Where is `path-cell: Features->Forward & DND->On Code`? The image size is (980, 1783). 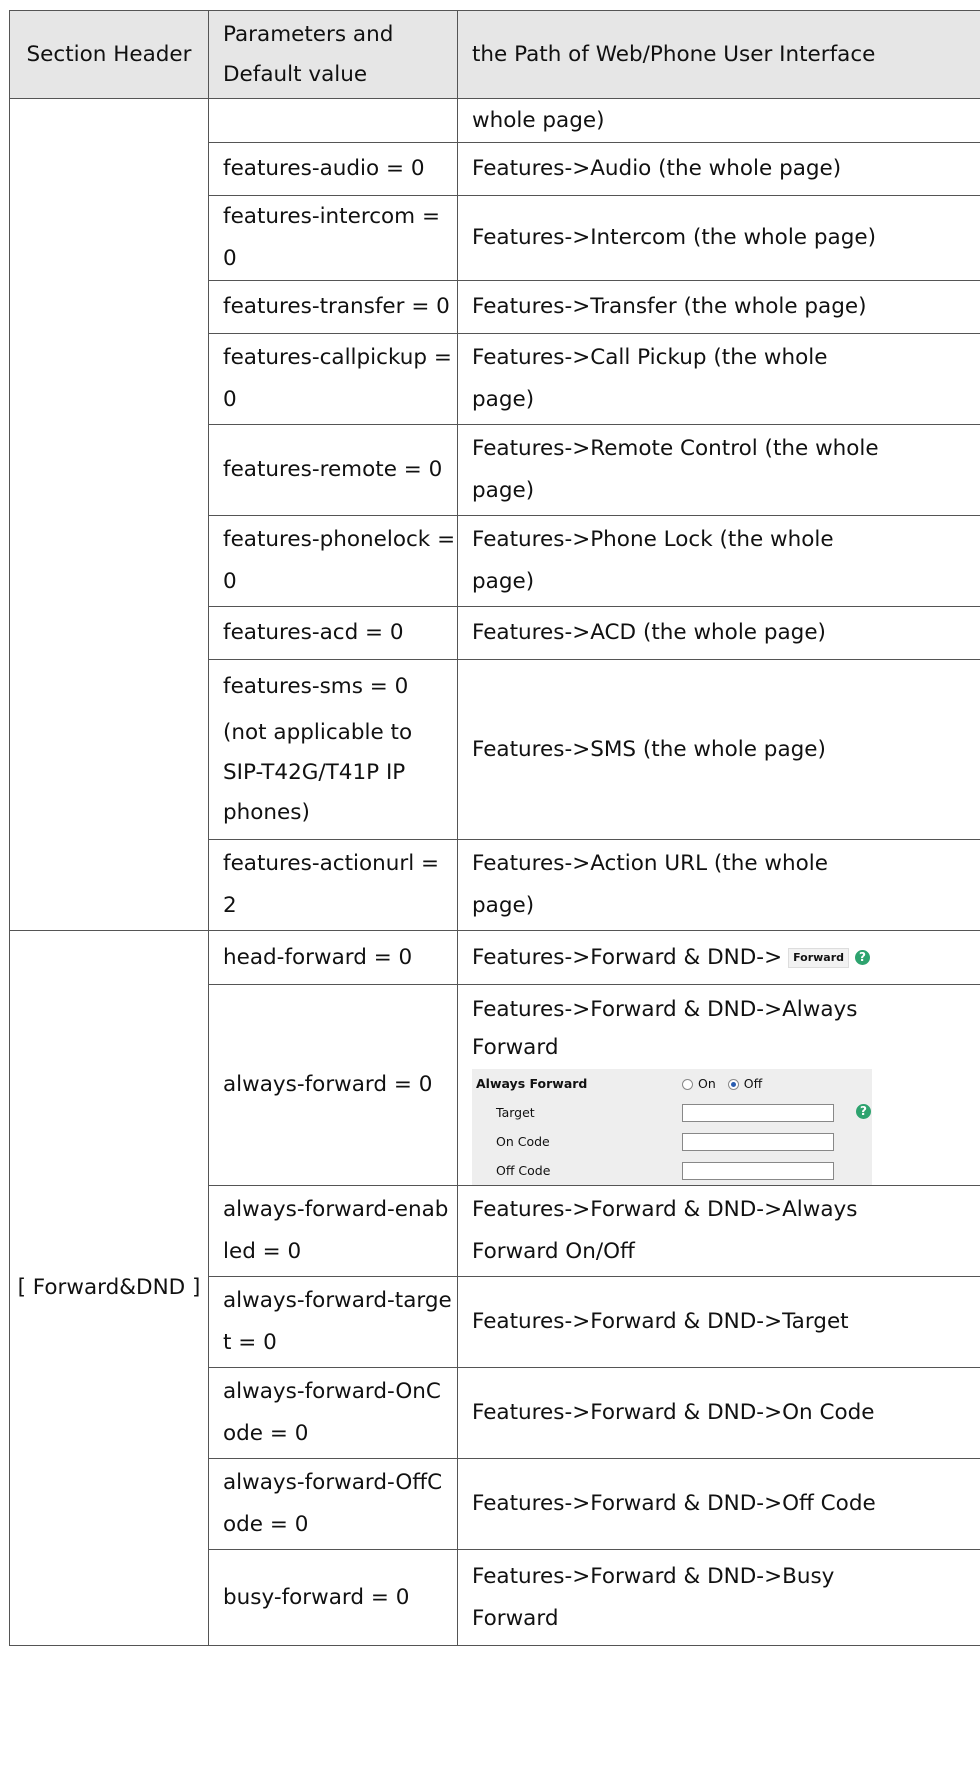
path-cell: Features->Forward & DND->On Code is located at coordinates (718, 1413).